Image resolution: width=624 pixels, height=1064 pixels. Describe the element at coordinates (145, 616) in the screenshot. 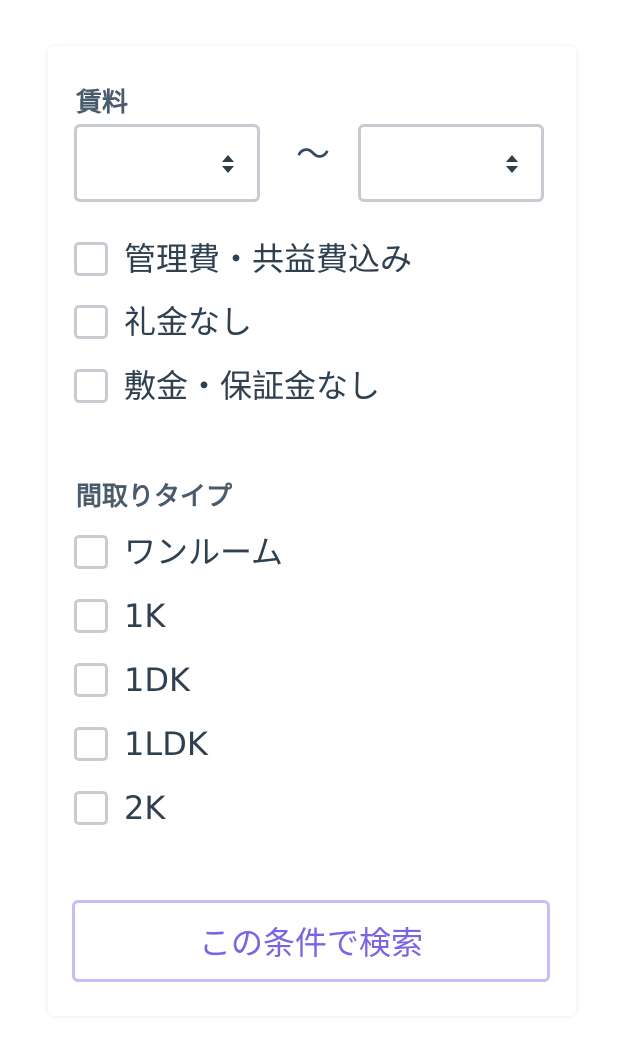

I see `layout-option-label: 1K` at that location.